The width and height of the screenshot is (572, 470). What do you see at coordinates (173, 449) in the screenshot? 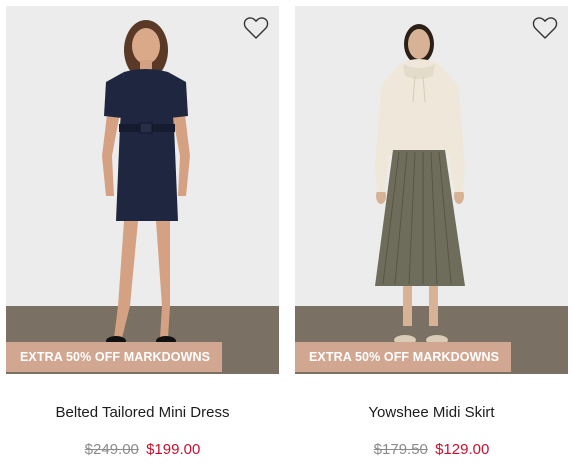
I see `sale-price: $199.00` at bounding box center [173, 449].